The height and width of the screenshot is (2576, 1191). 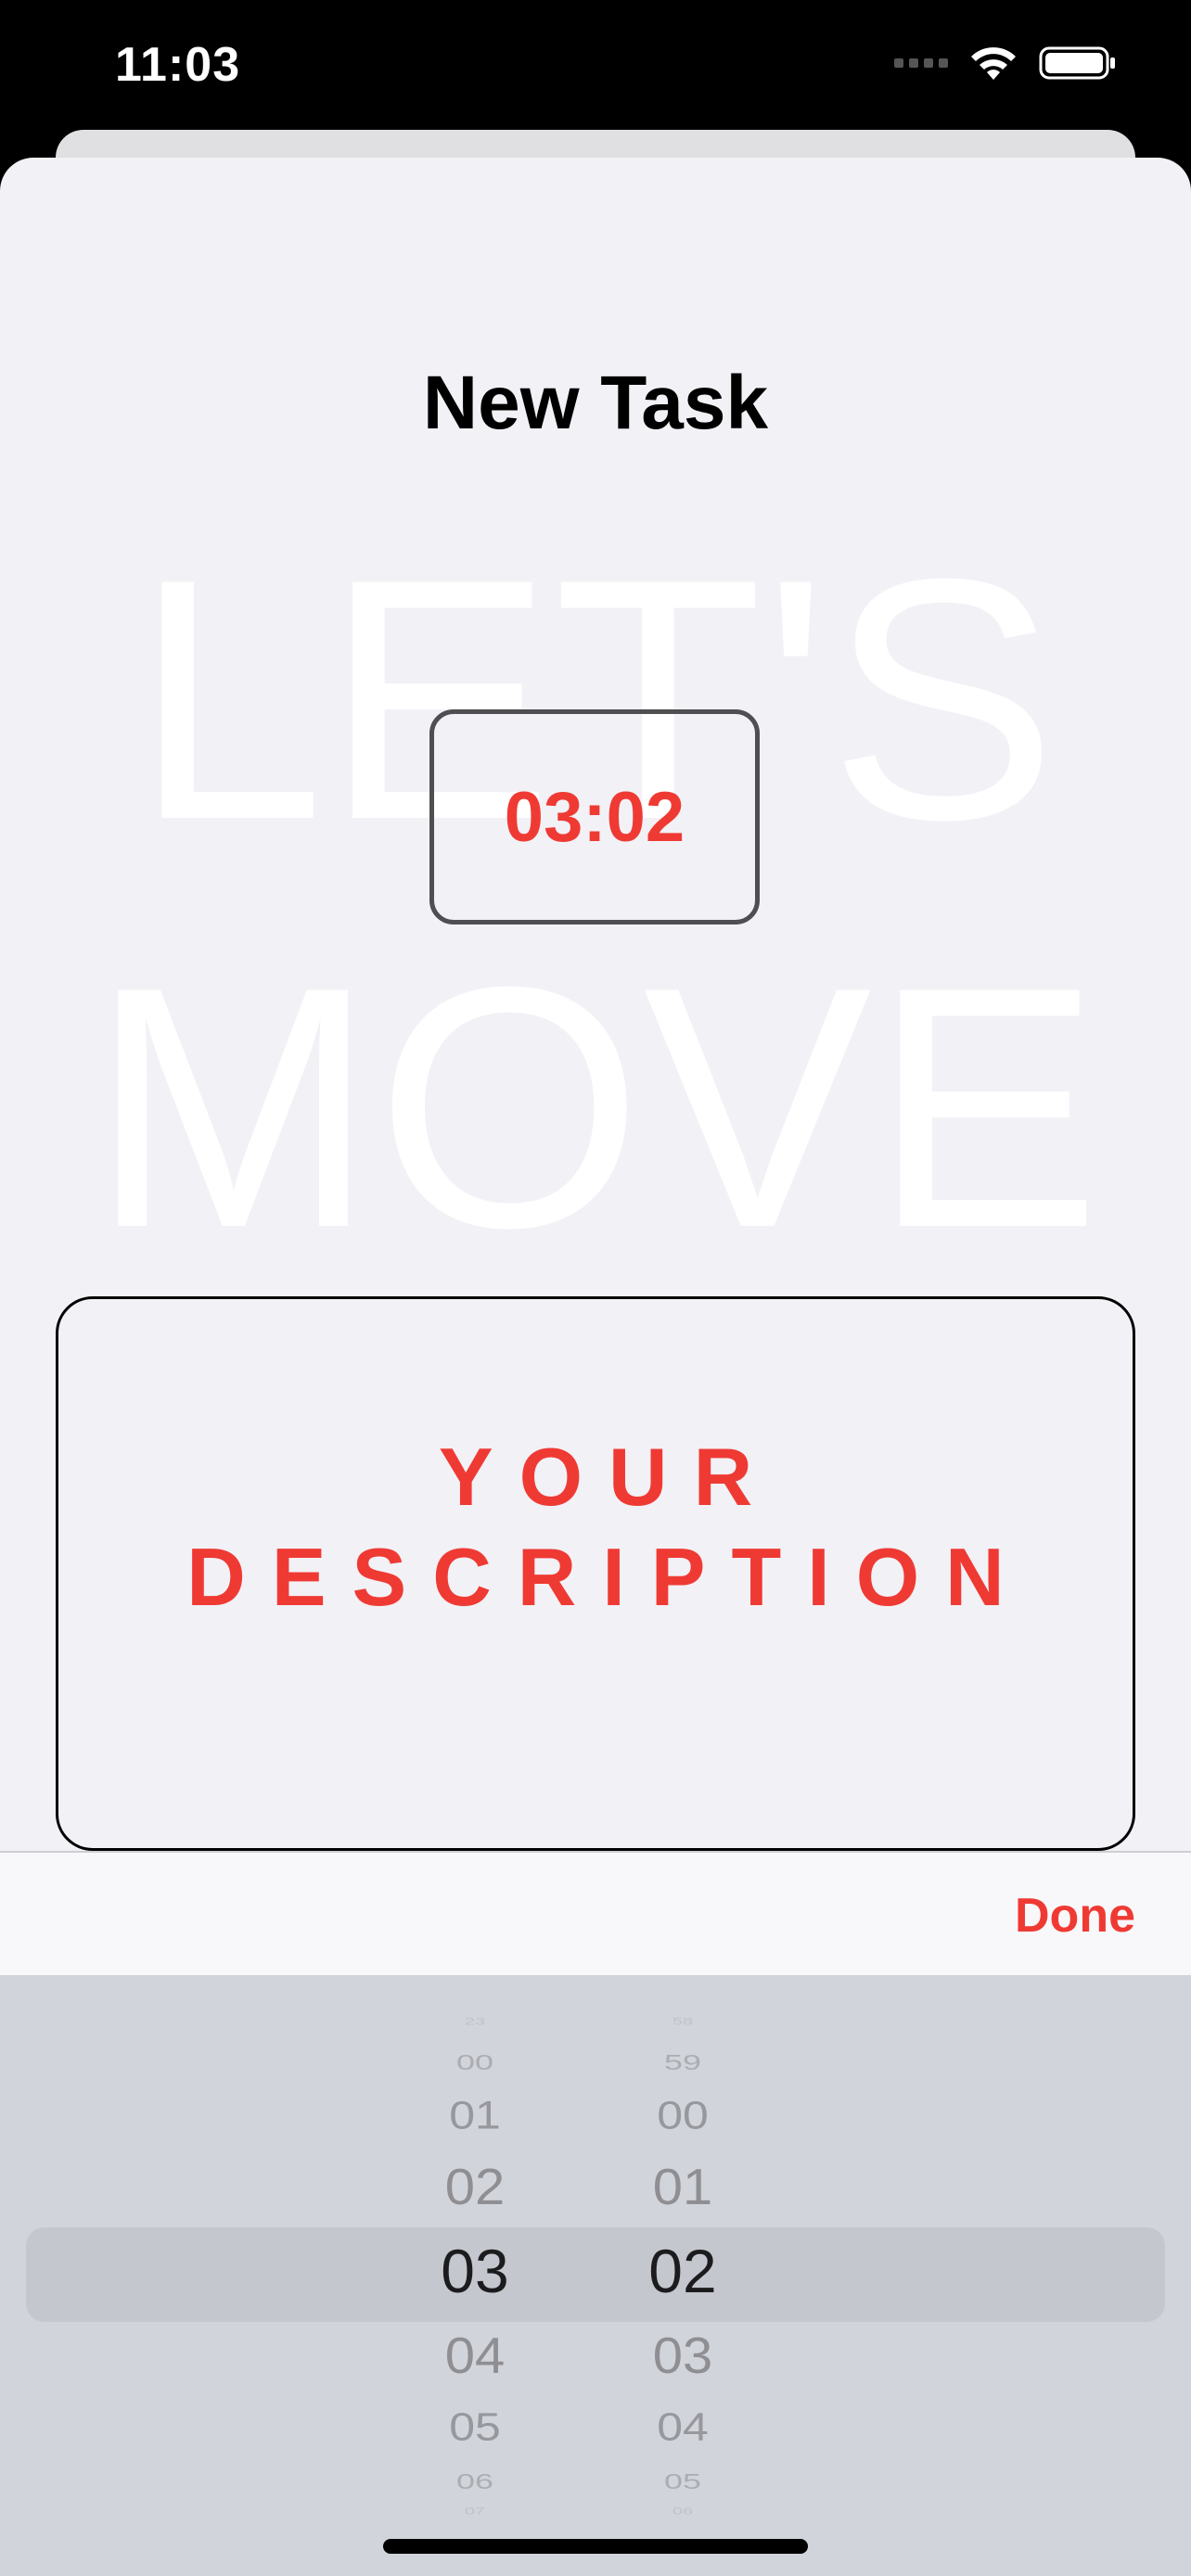 What do you see at coordinates (475, 2355) in the screenshot?
I see `hour-option: 04` at bounding box center [475, 2355].